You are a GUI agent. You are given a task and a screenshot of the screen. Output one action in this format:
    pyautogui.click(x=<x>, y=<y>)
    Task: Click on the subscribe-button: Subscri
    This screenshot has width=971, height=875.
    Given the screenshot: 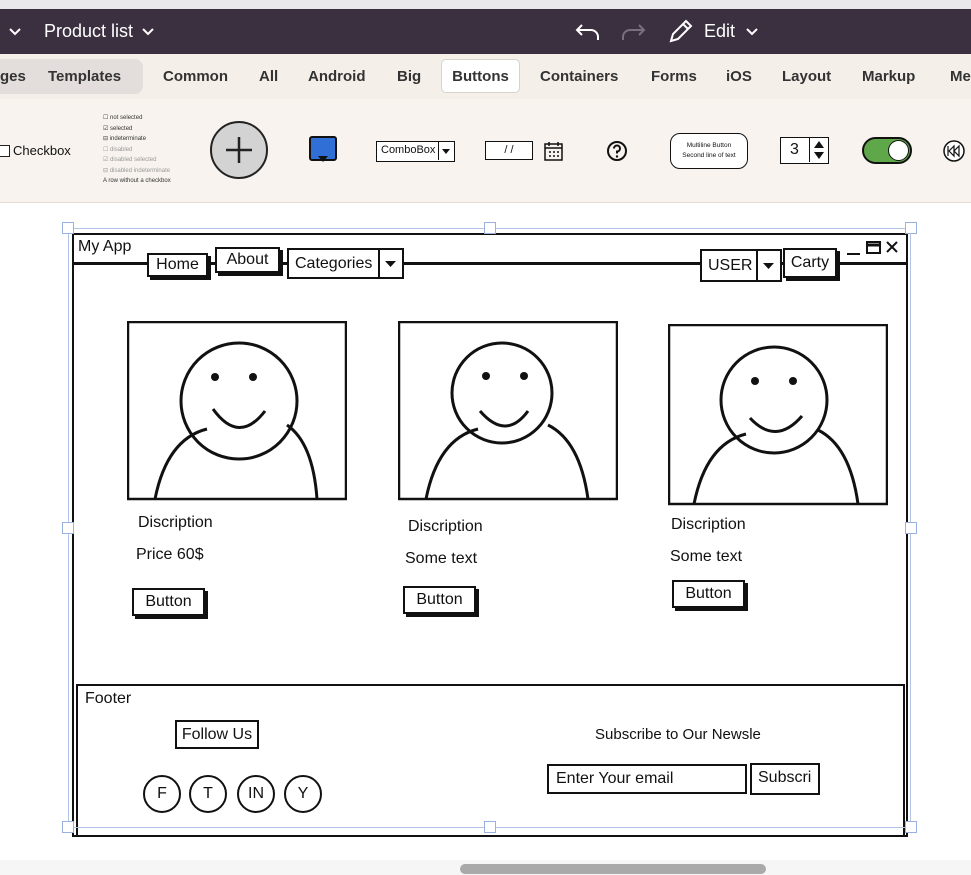 What is the action you would take?
    pyautogui.click(x=785, y=779)
    